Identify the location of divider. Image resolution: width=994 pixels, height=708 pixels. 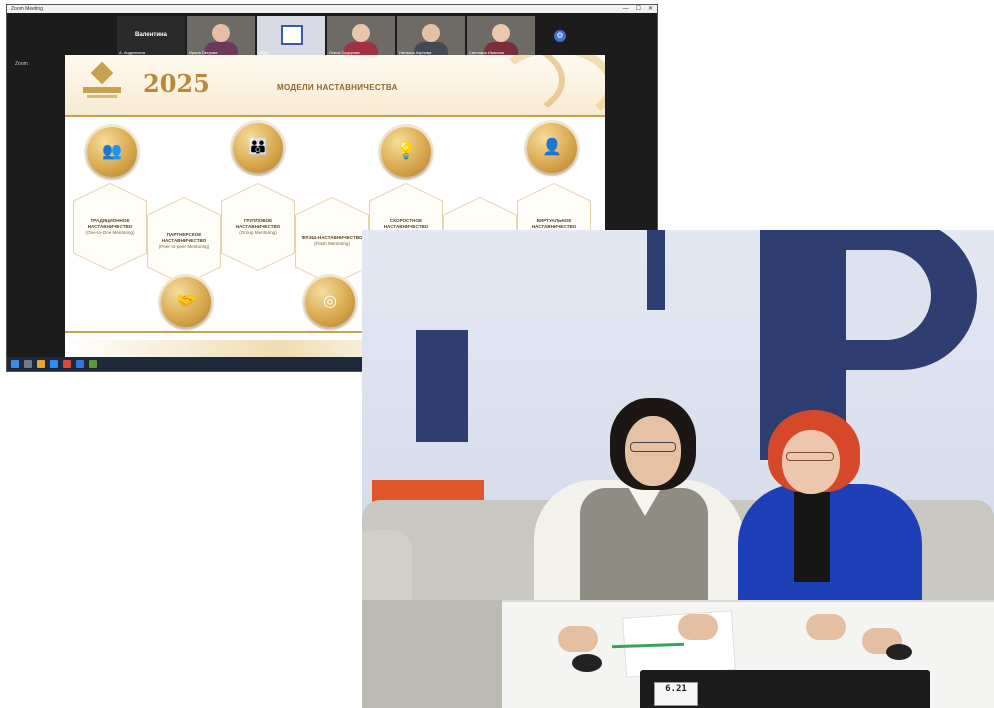
(335, 116).